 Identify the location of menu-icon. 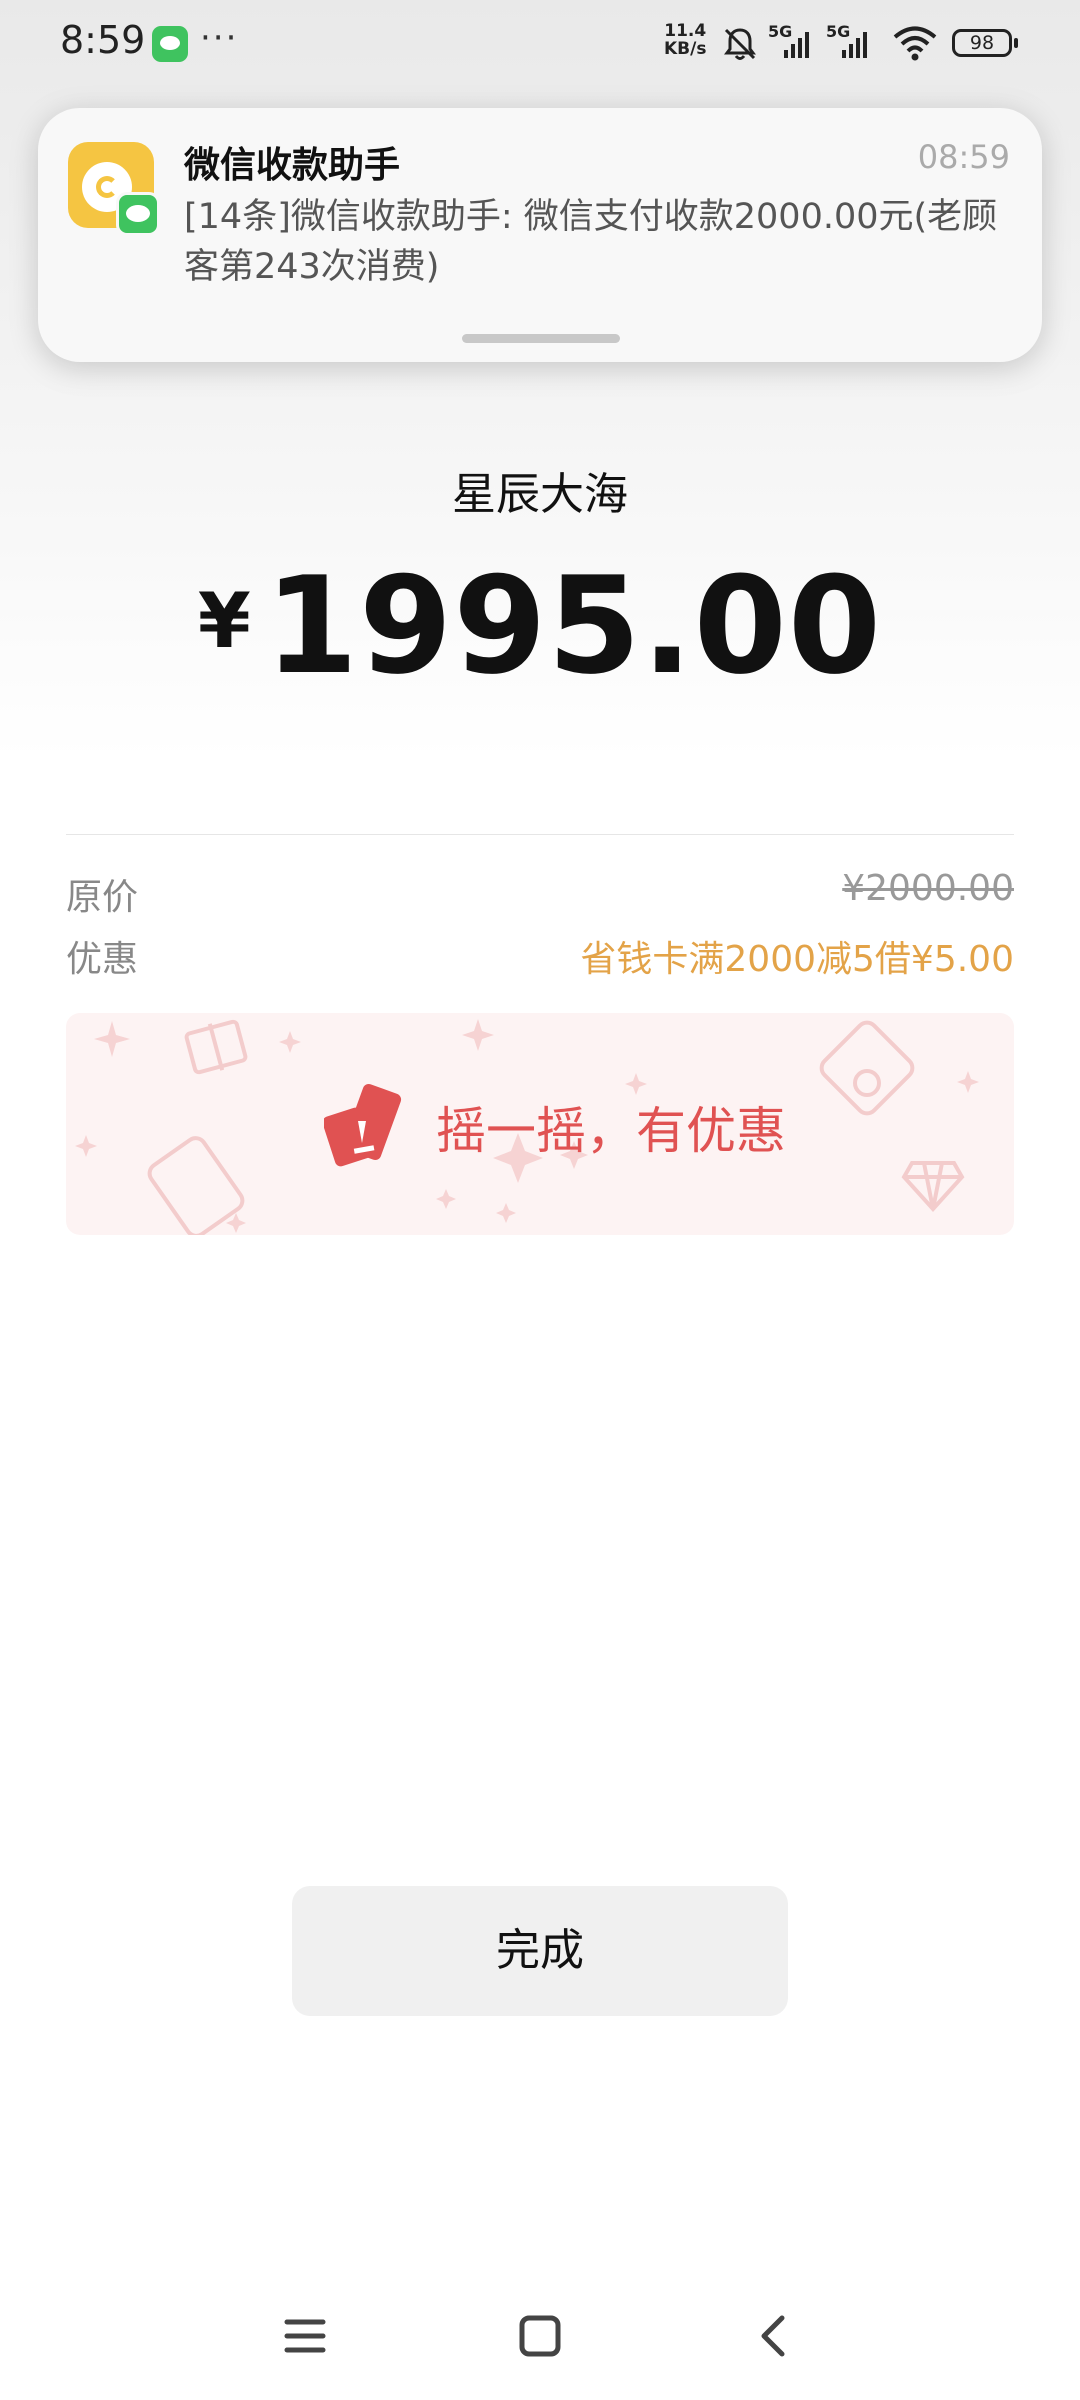
(305, 2336).